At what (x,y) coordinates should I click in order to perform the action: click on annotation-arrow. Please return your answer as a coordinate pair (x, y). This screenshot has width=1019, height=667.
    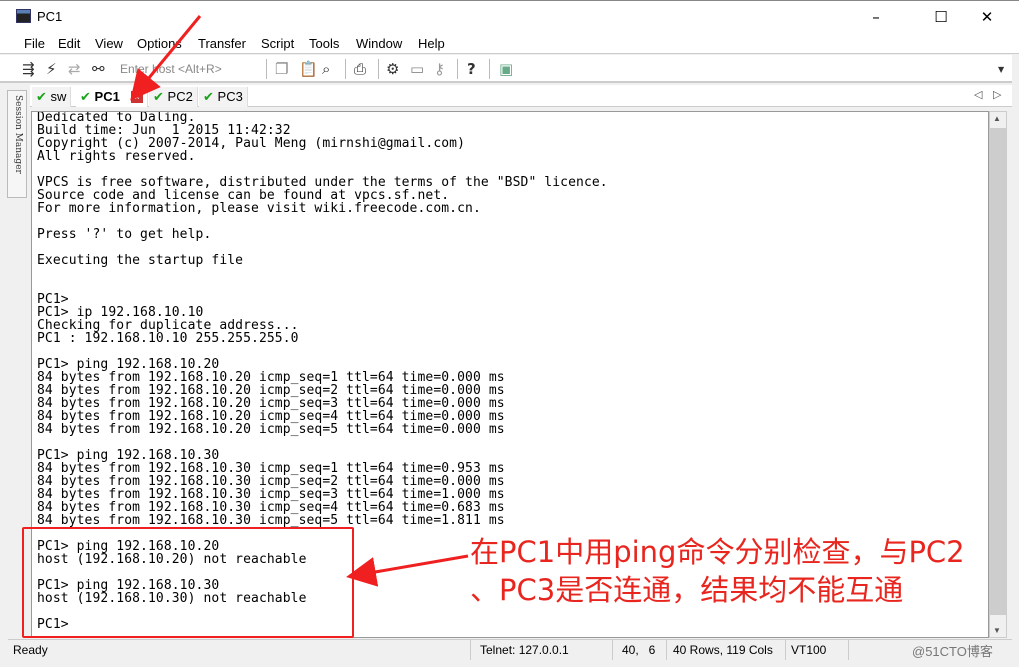
    Looking at the image, I should click on (407, 570).